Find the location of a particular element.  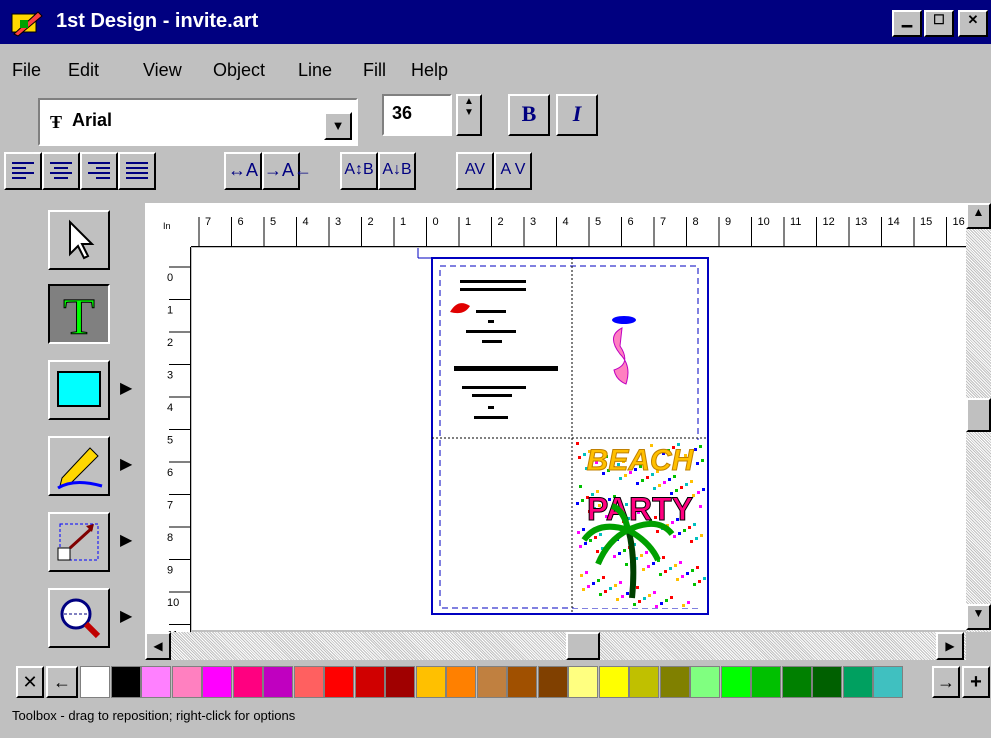

ruler-tick-label: 11 is located at coordinates (795, 222).